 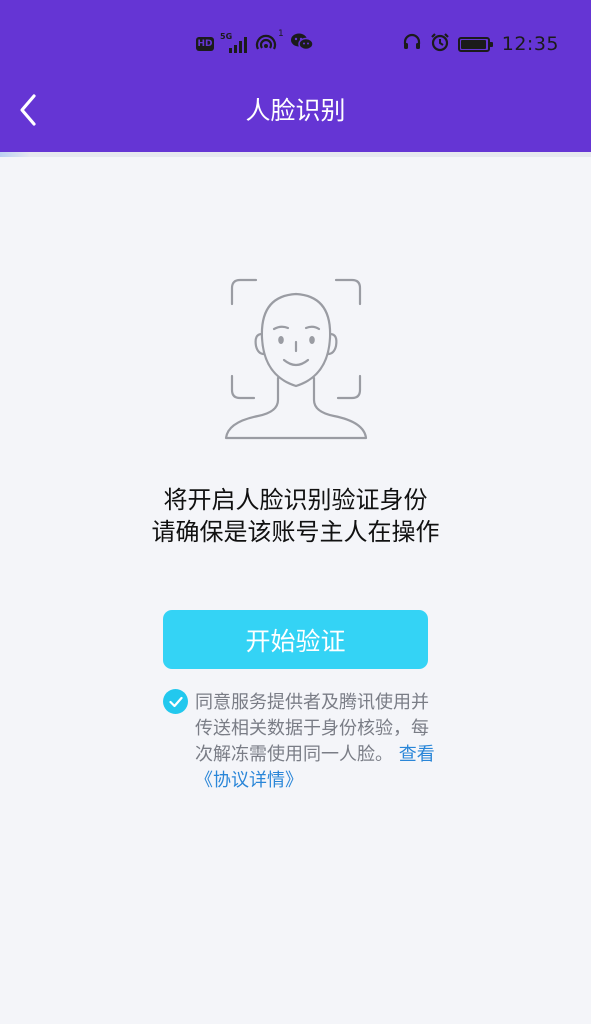 What do you see at coordinates (412, 44) in the screenshot?
I see `headset-icon` at bounding box center [412, 44].